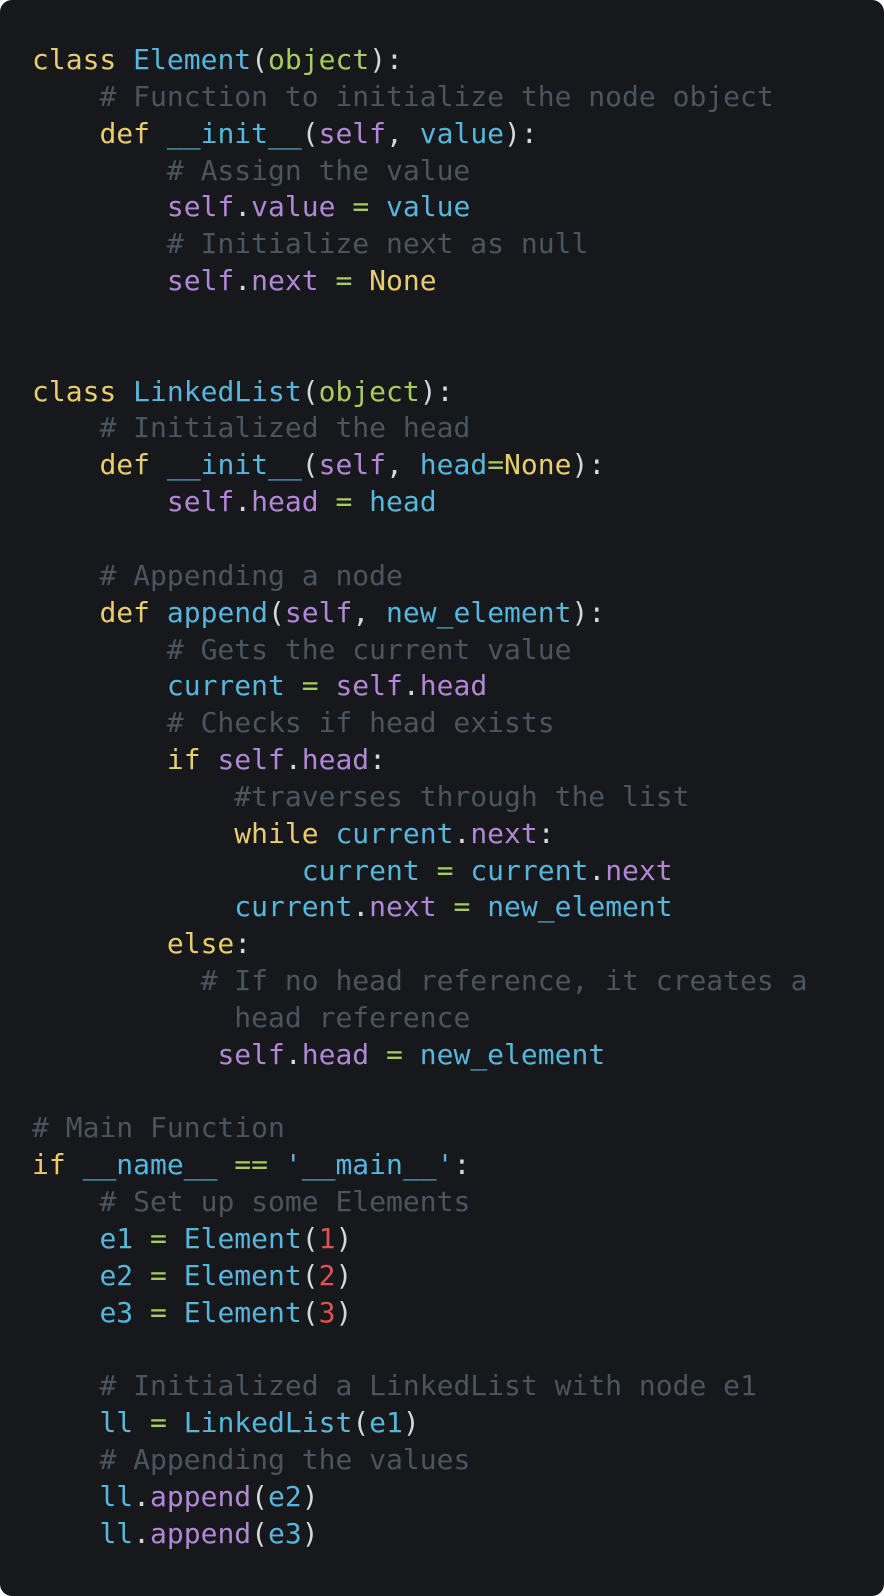 The image size is (884, 1596). I want to click on code-line: else:, so click(419, 944).